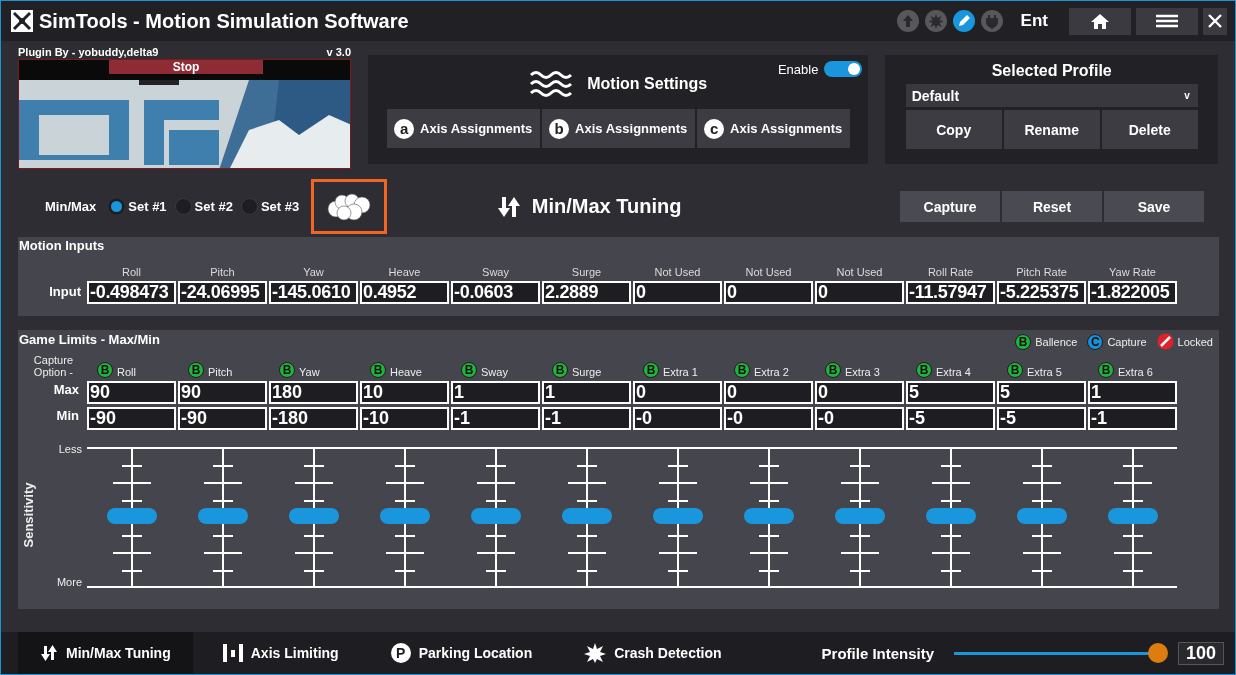 The image size is (1236, 675). I want to click on capture-option-label: Capture Option -, so click(53, 366).